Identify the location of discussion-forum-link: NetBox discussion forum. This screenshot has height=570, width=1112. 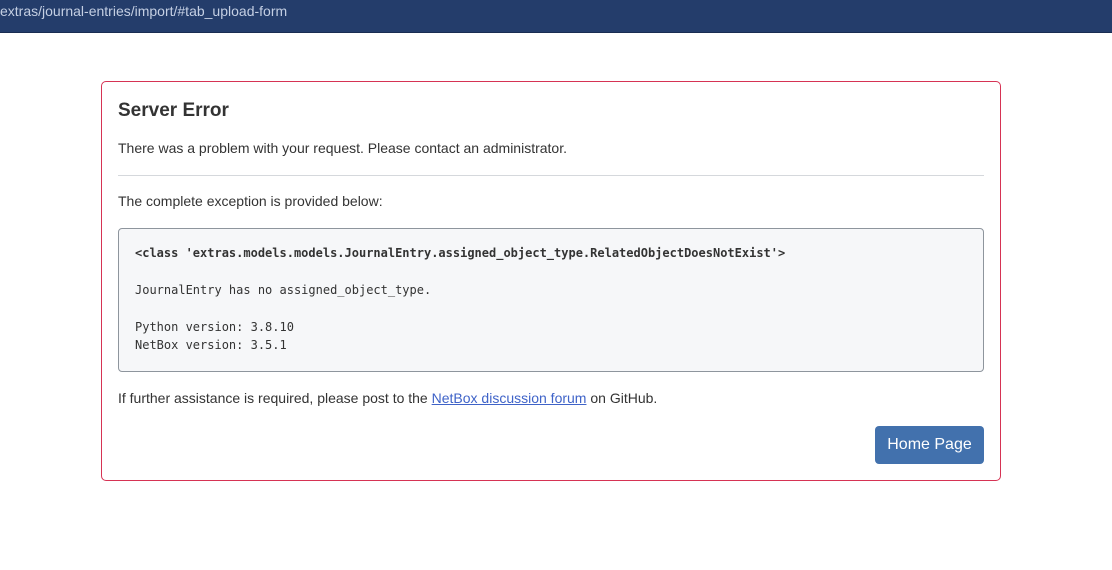
(509, 398).